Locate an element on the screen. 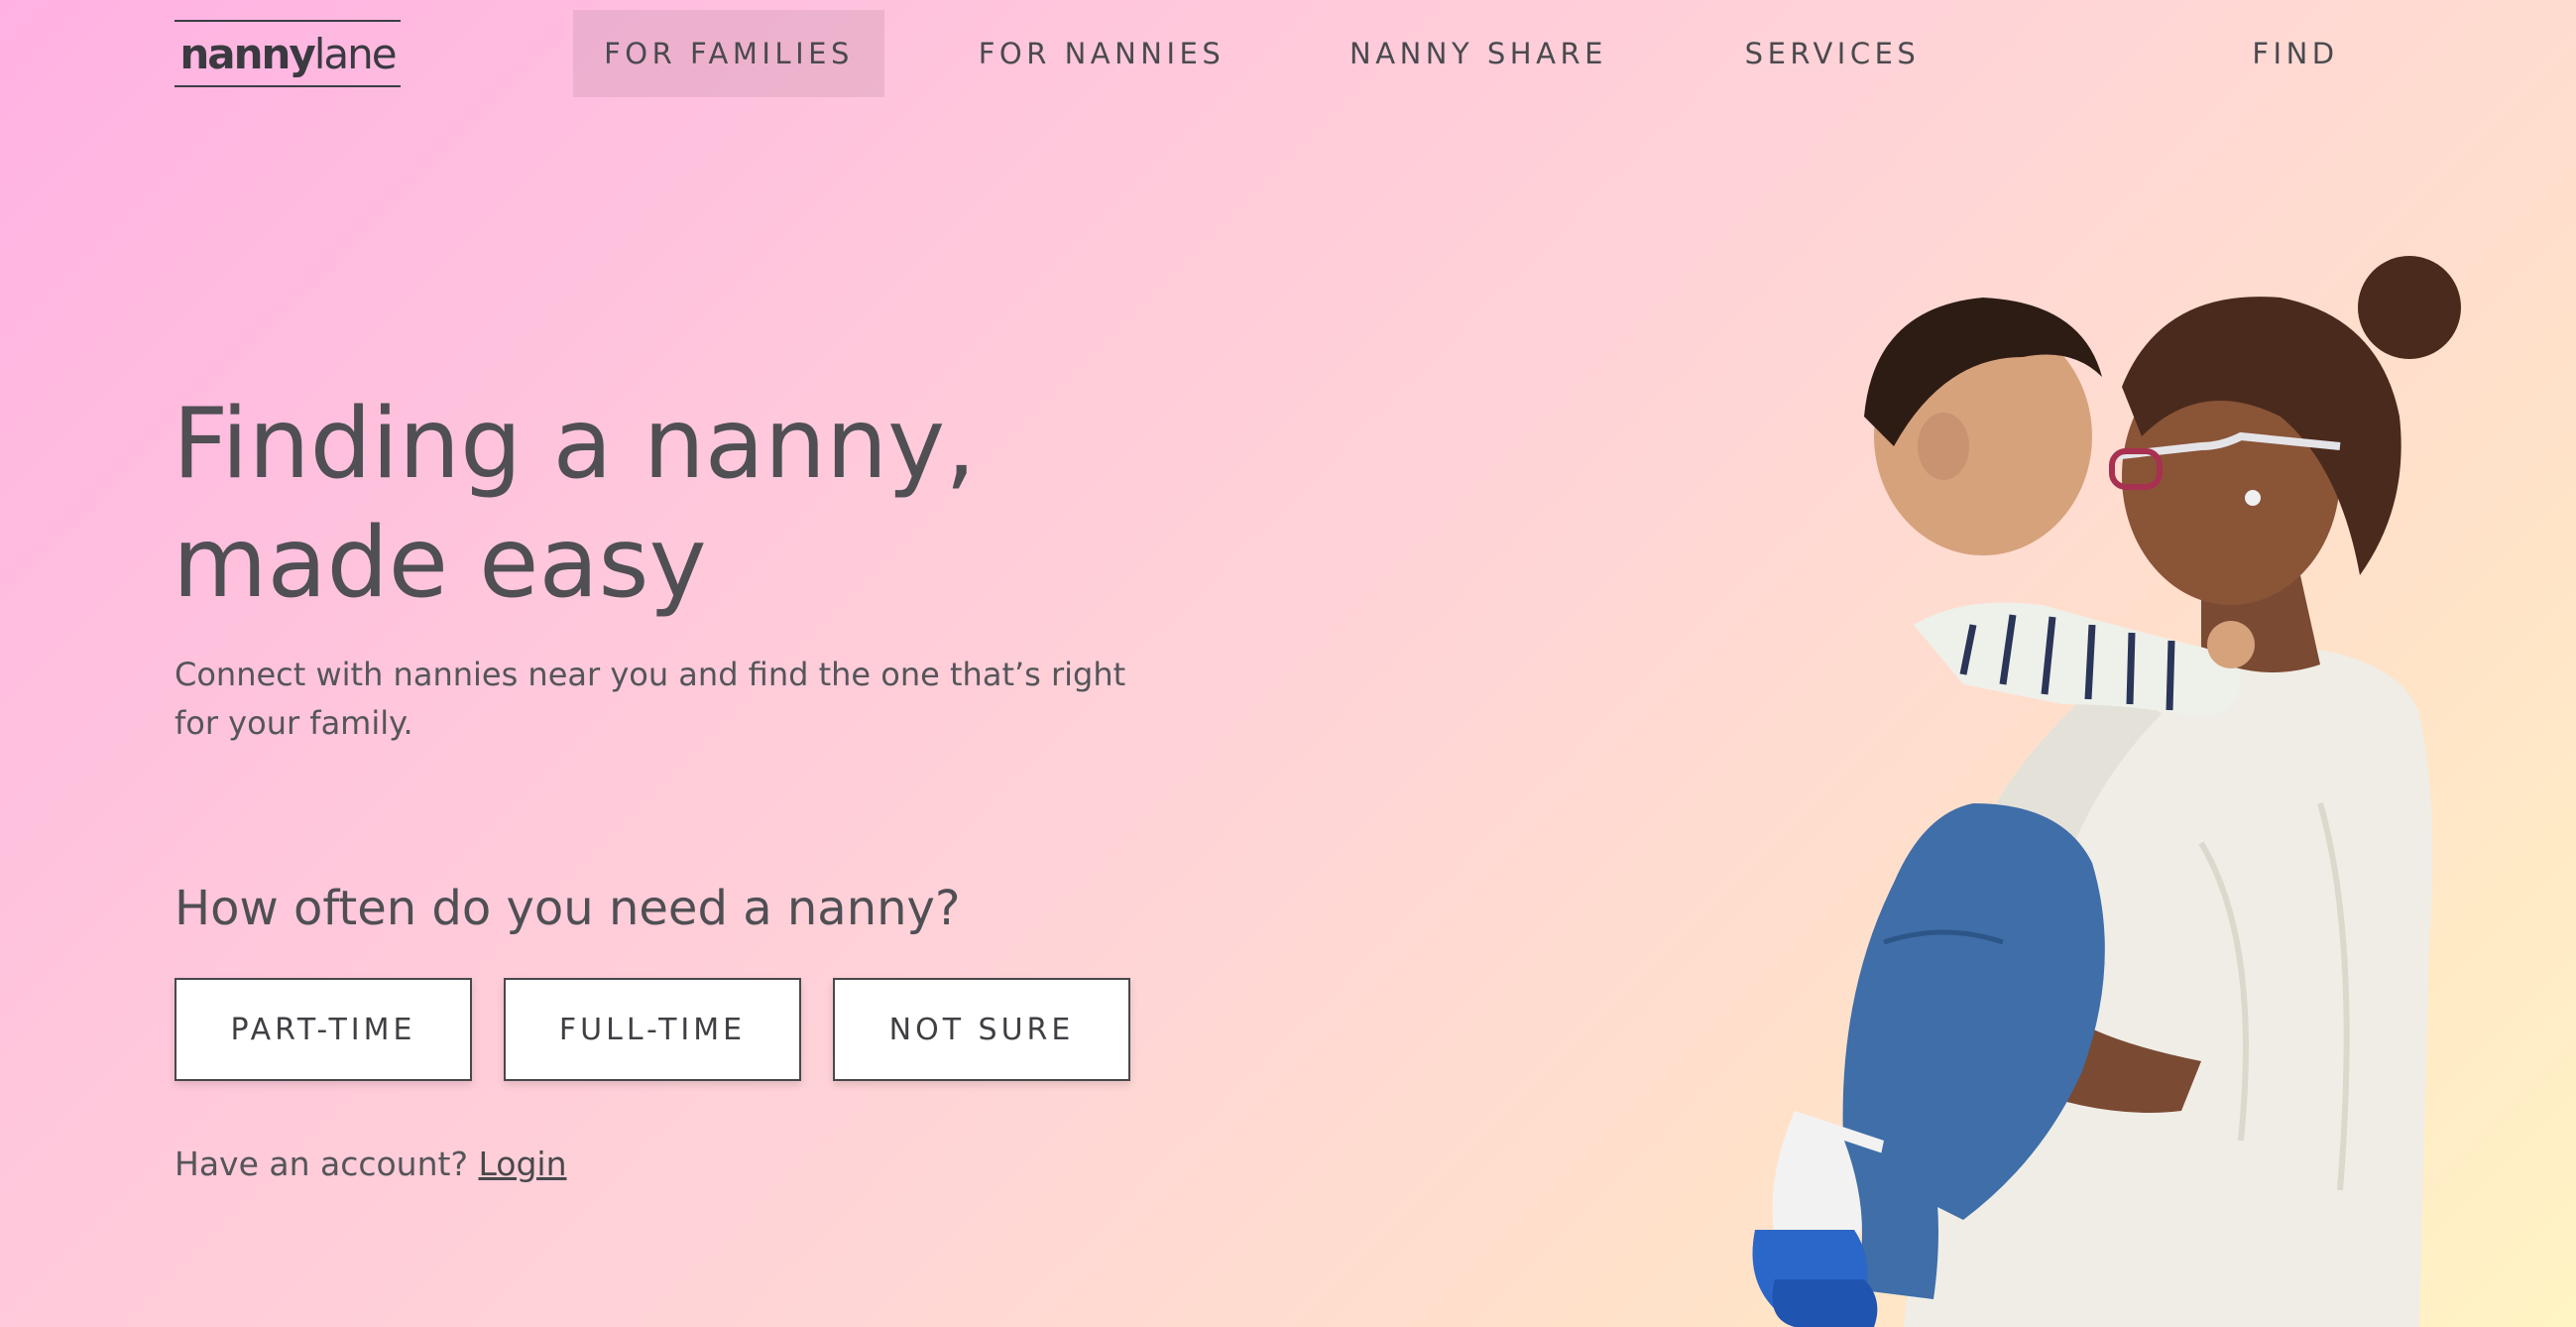 The height and width of the screenshot is (1327, 2576). hero-title-line-2: made easy is located at coordinates (440, 564).